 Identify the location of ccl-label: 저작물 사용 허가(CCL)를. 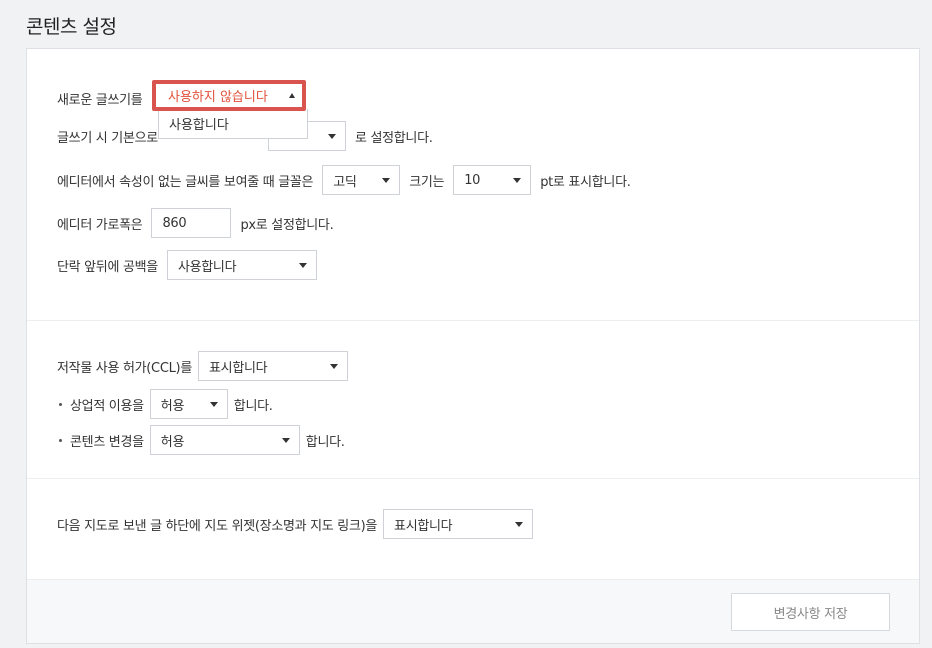
(124, 368).